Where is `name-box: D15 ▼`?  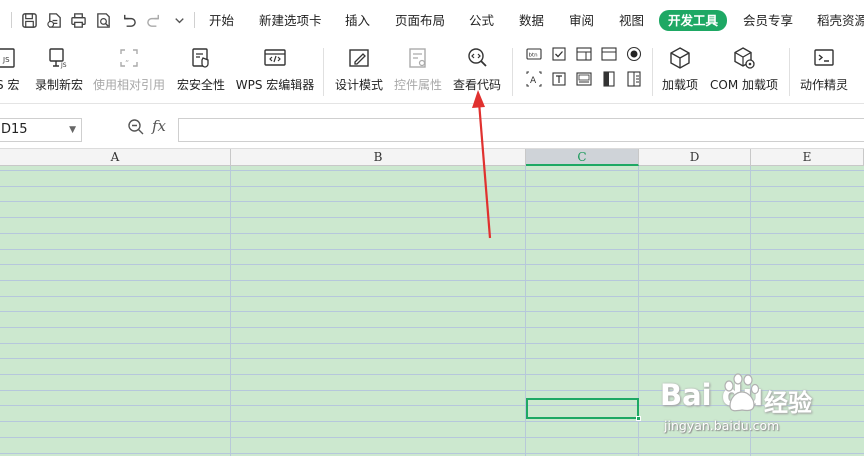
name-box: D15 ▼ is located at coordinates (41, 130).